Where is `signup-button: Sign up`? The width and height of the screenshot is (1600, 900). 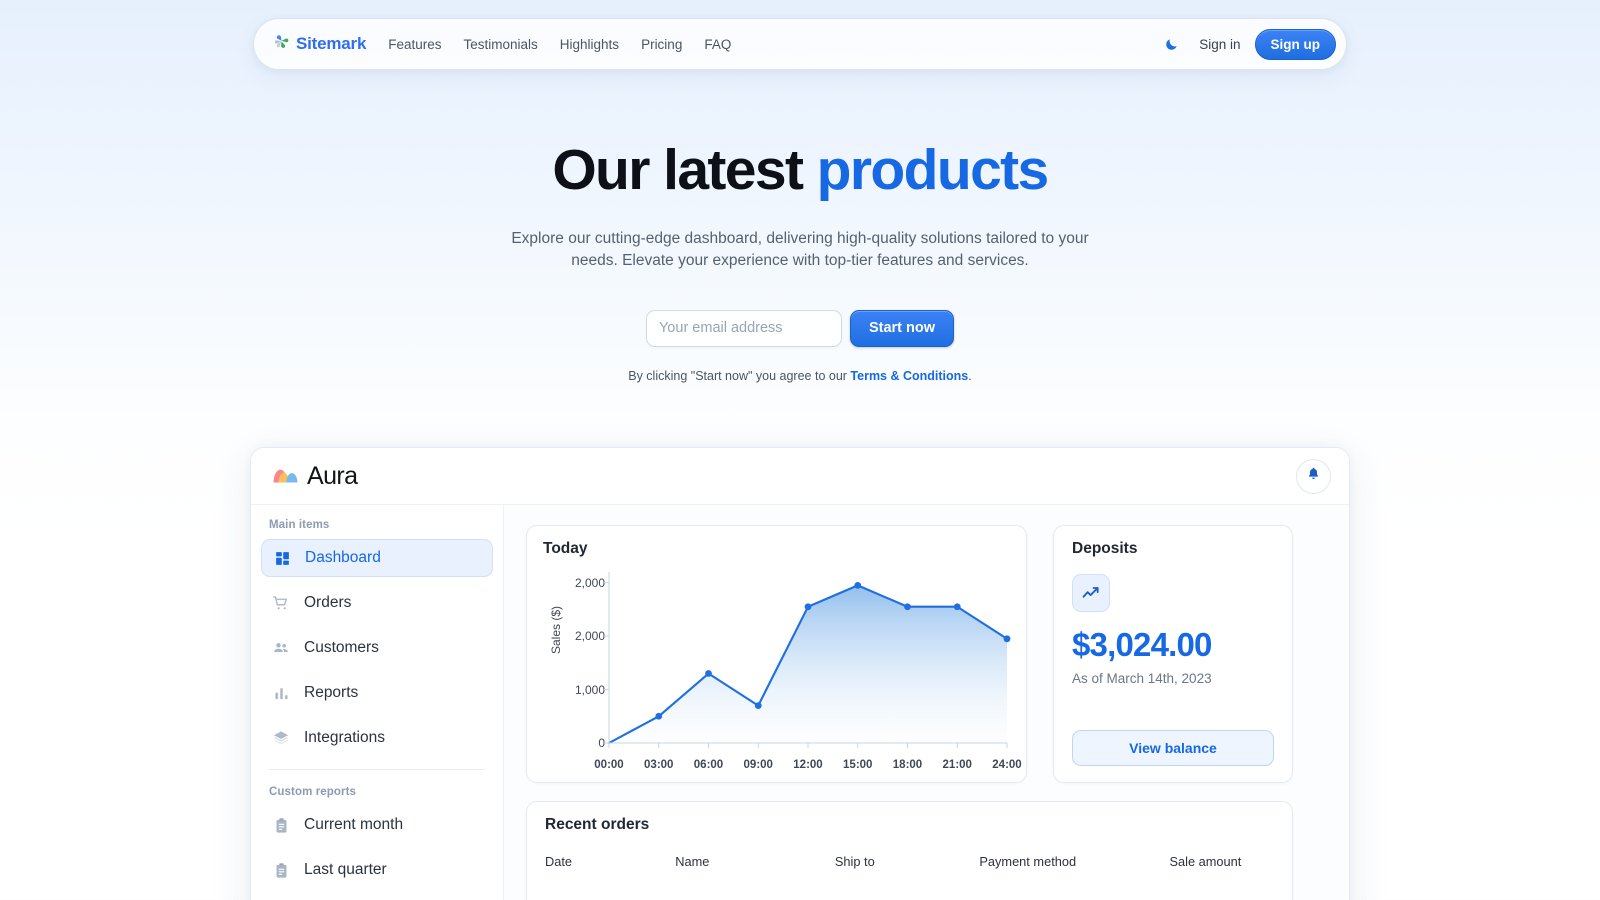 signup-button: Sign up is located at coordinates (1295, 44).